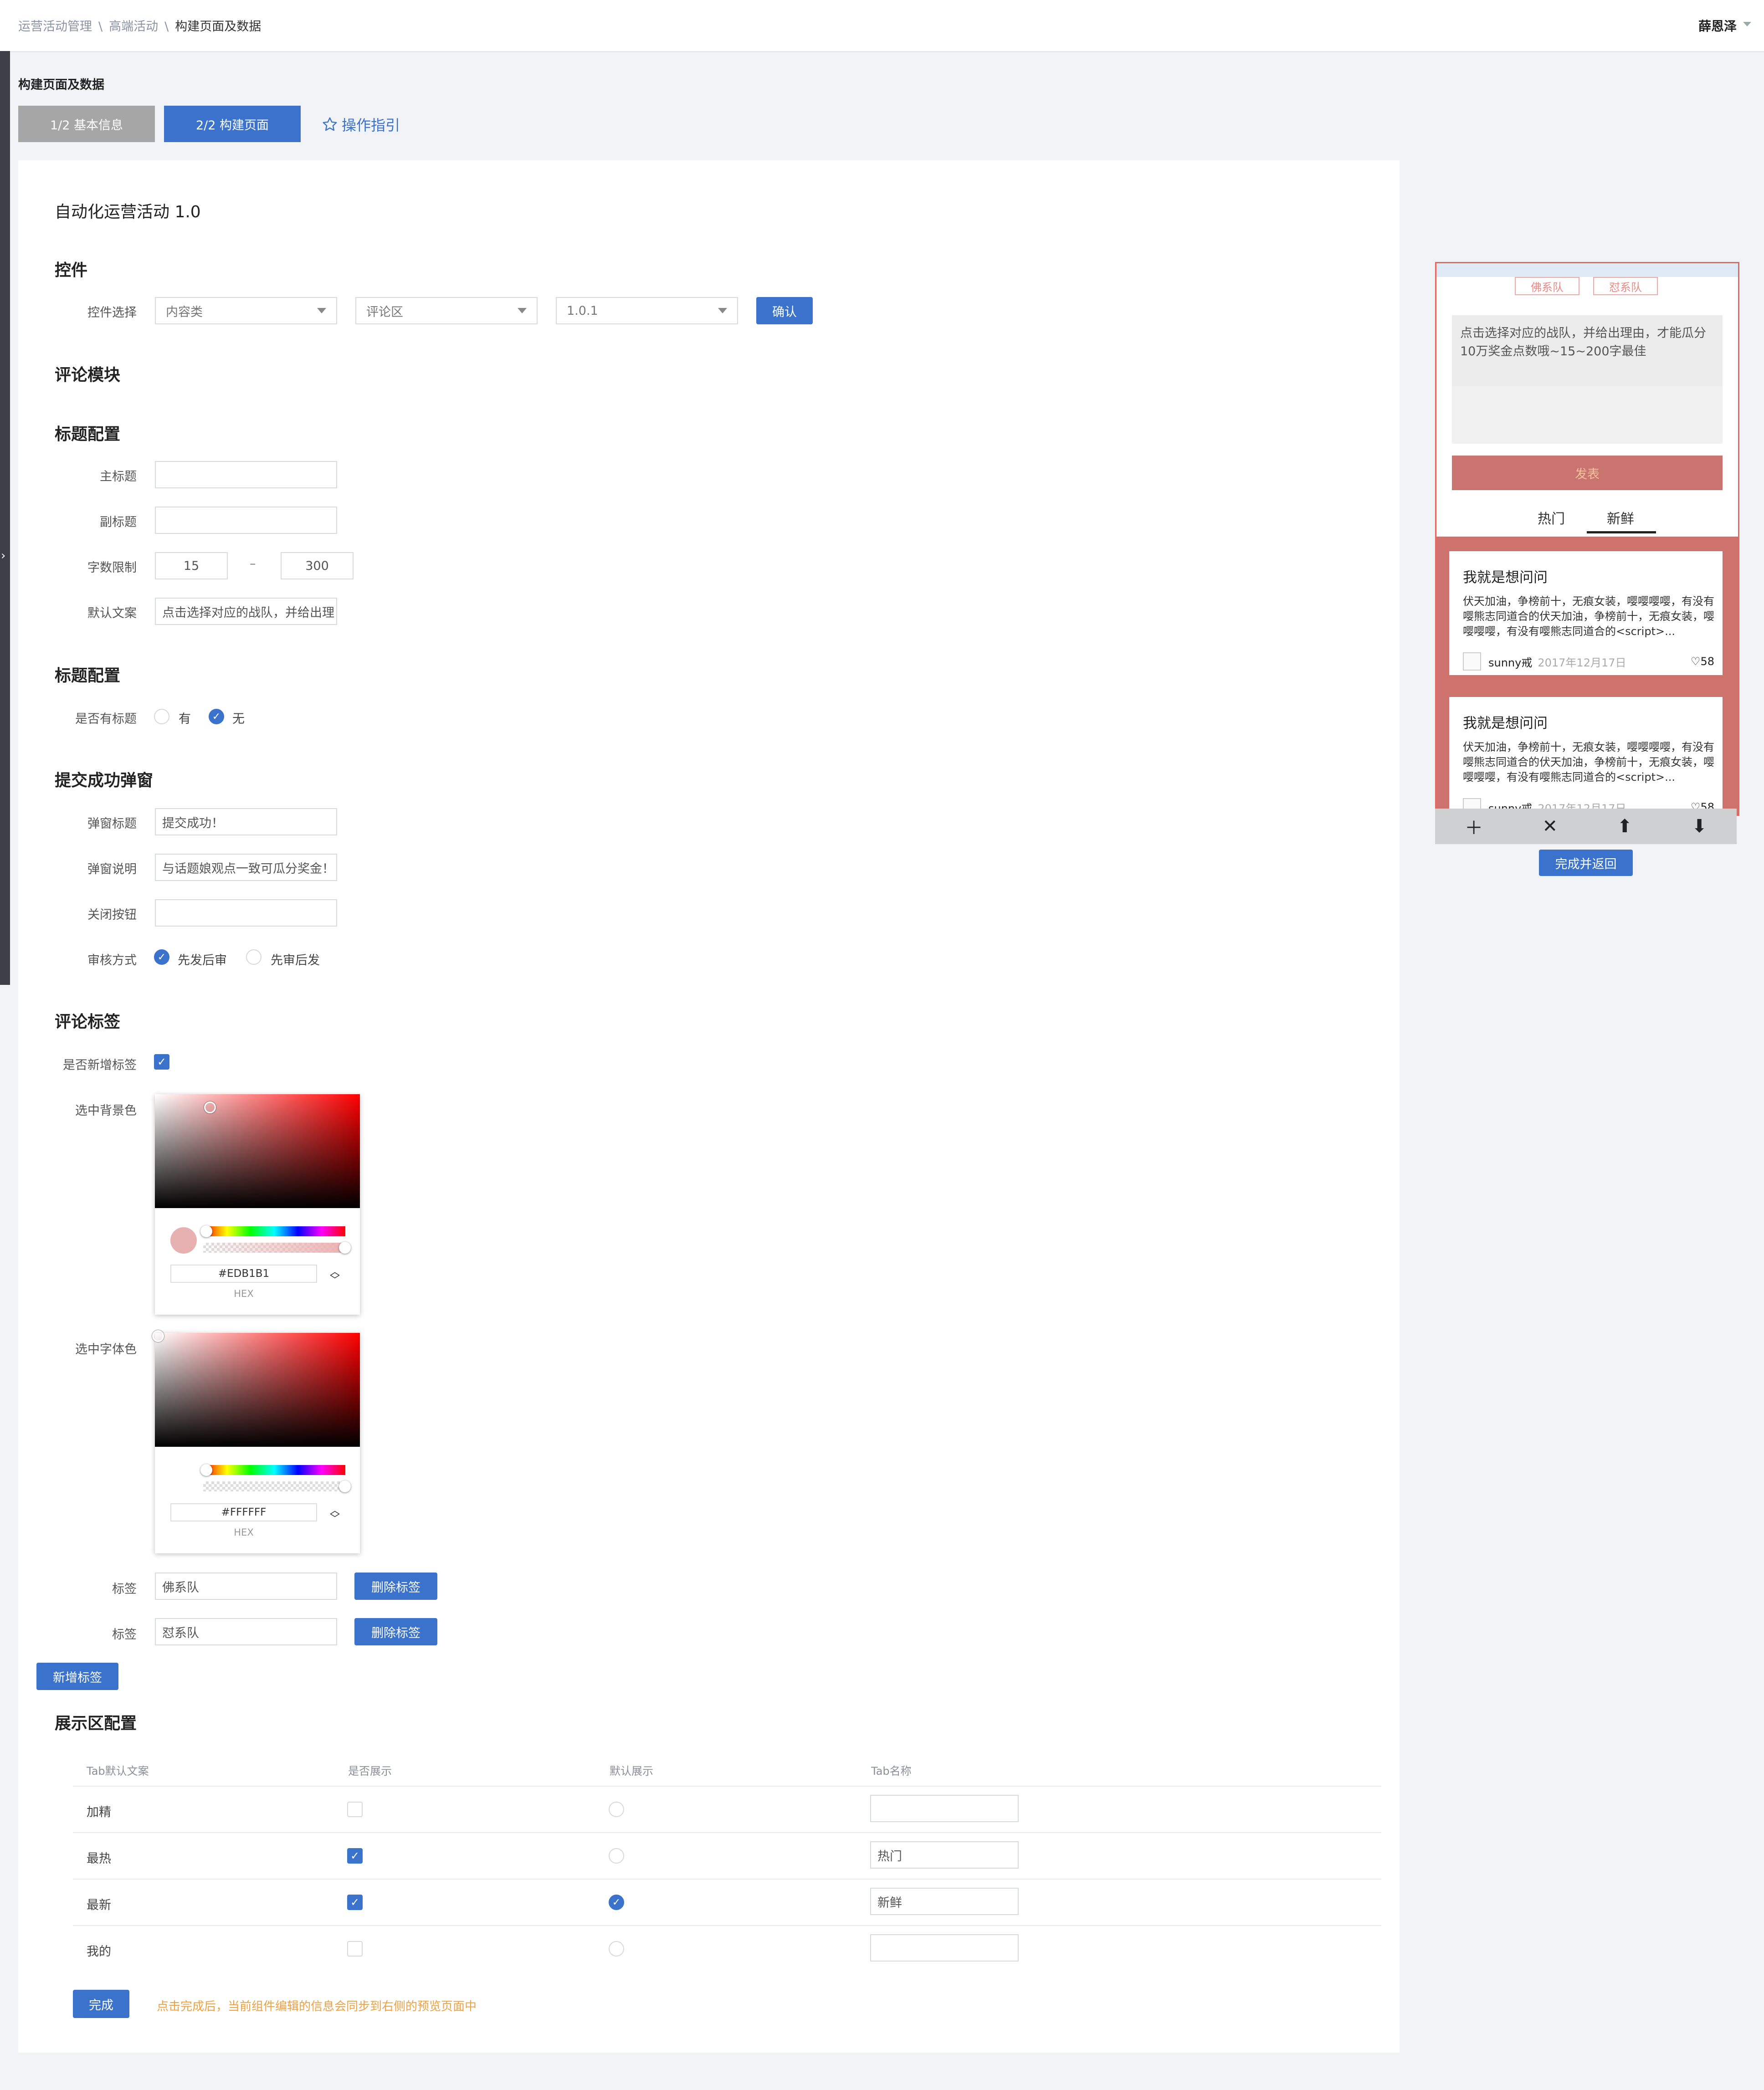 This screenshot has width=1764, height=2090. What do you see at coordinates (77, 1676) in the screenshot?
I see `add-tag-button: 新增标签` at bounding box center [77, 1676].